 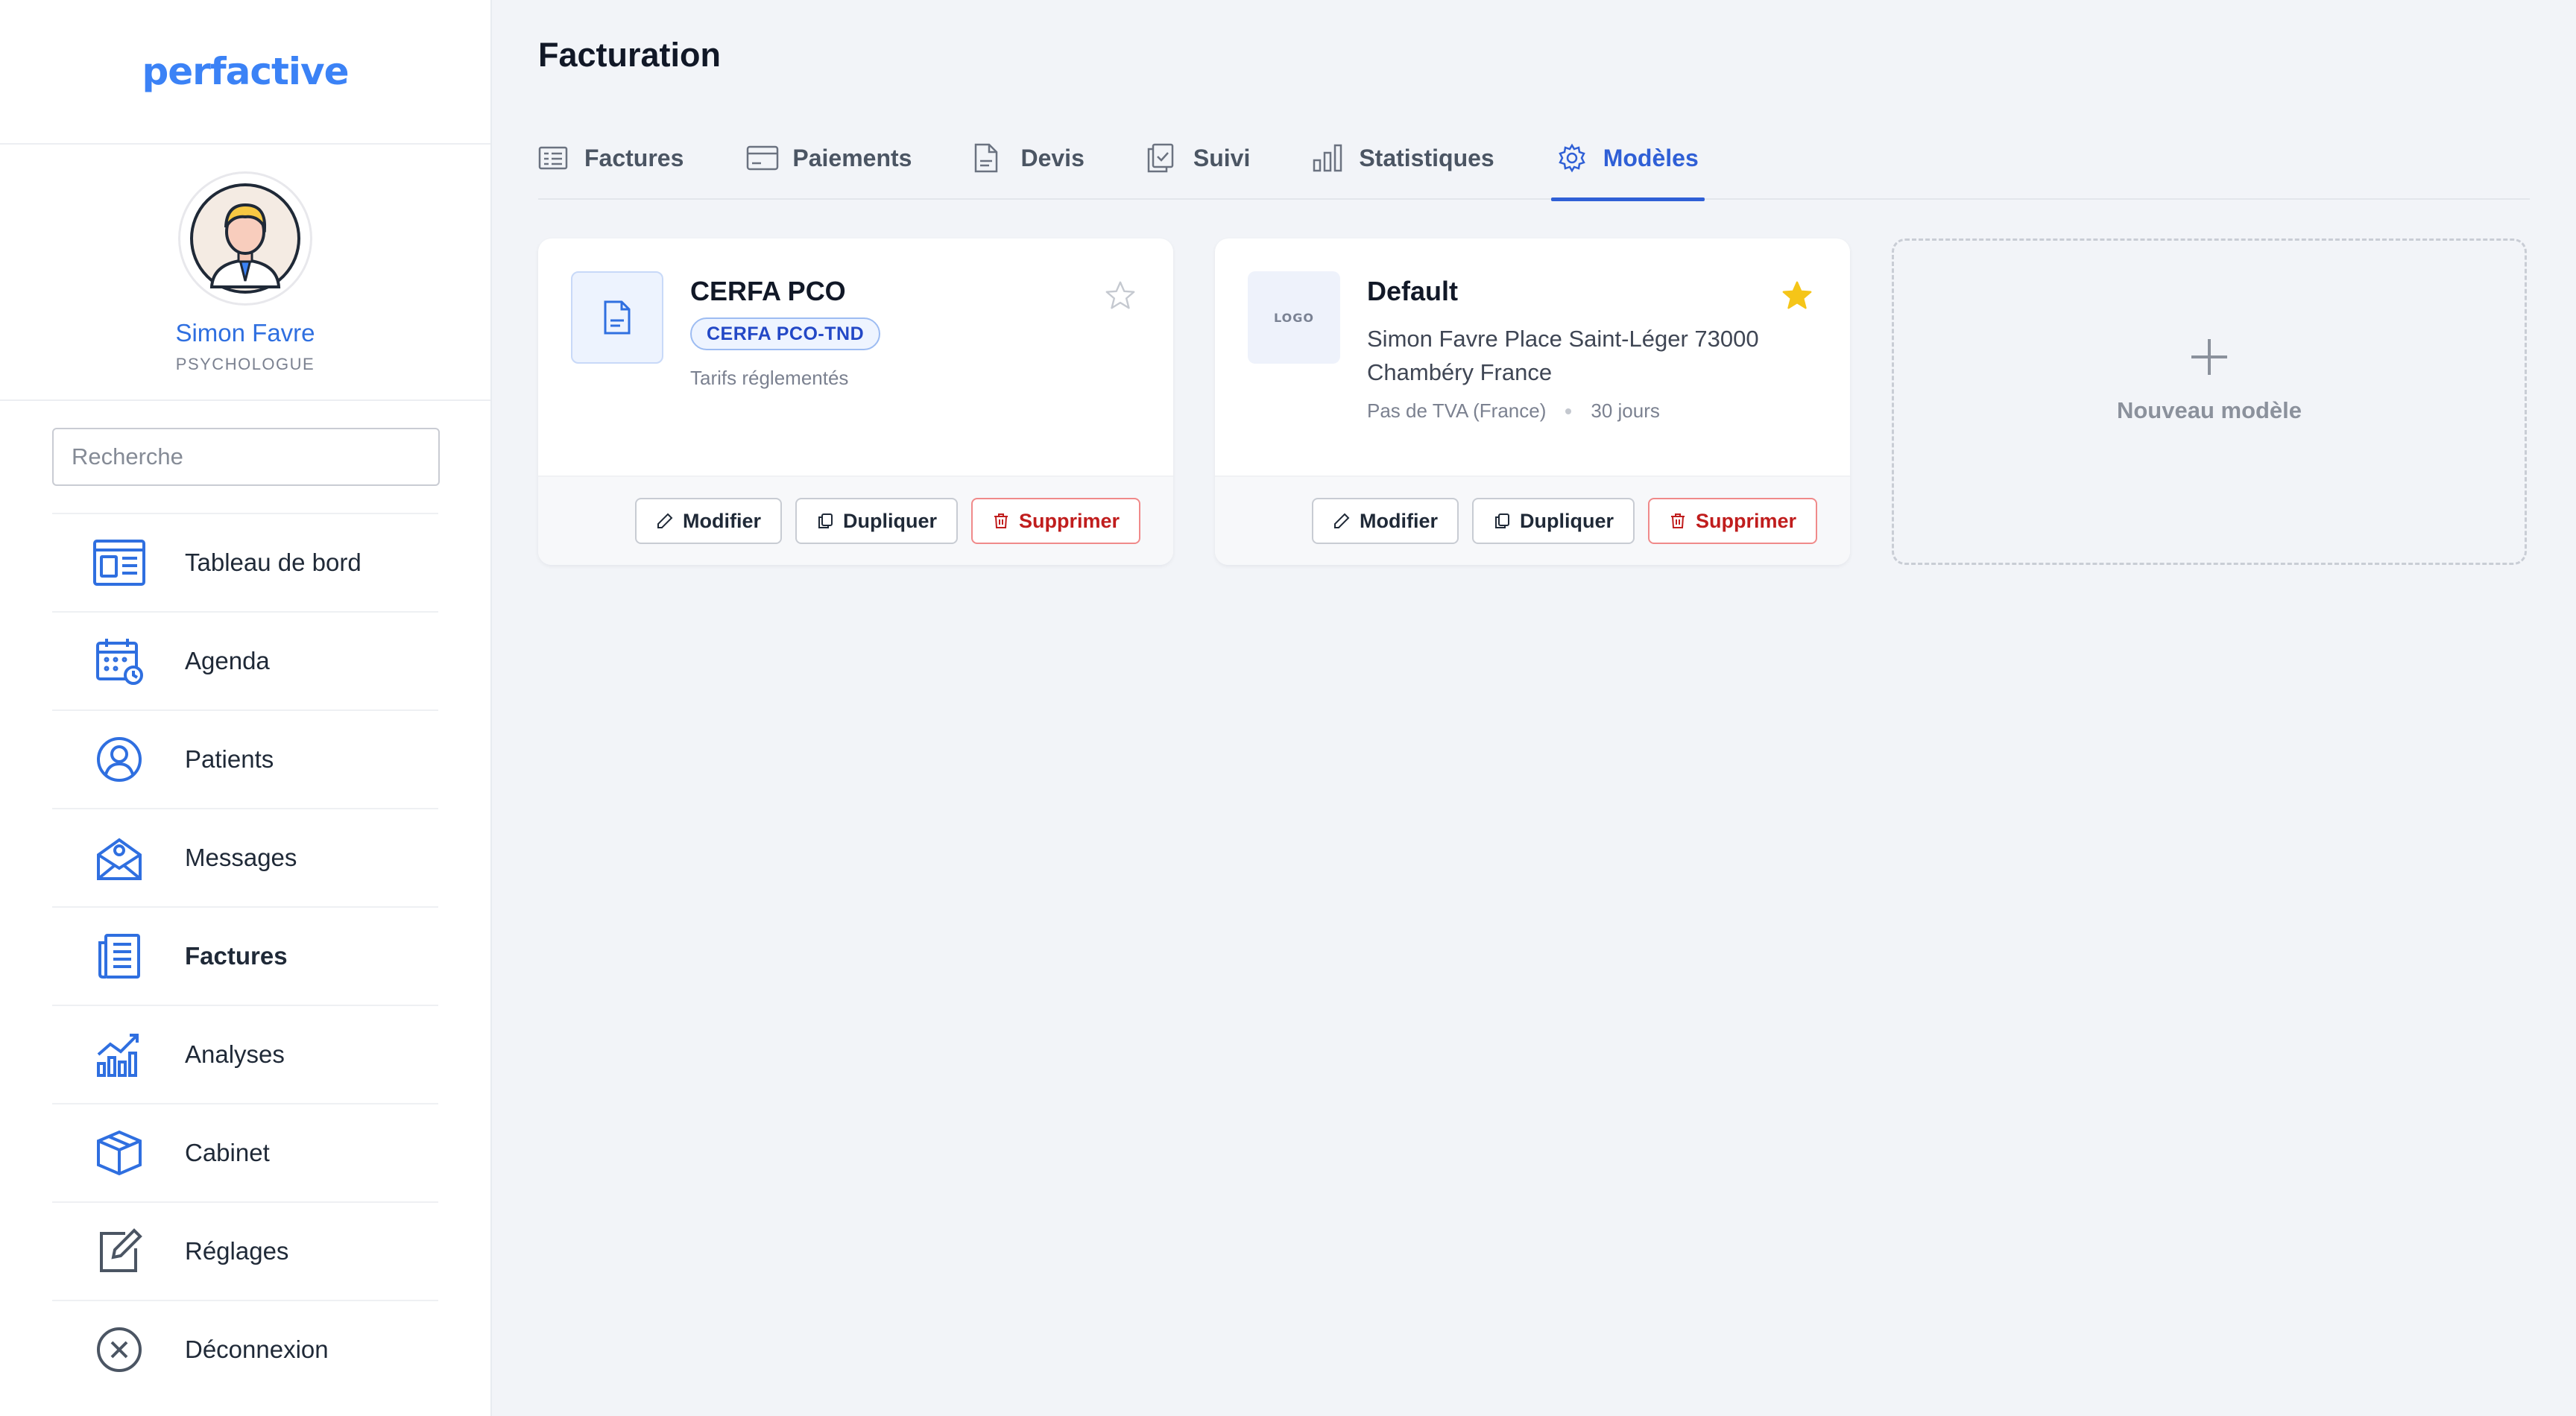 I want to click on sidebar-item-label: Messages, so click(x=241, y=857).